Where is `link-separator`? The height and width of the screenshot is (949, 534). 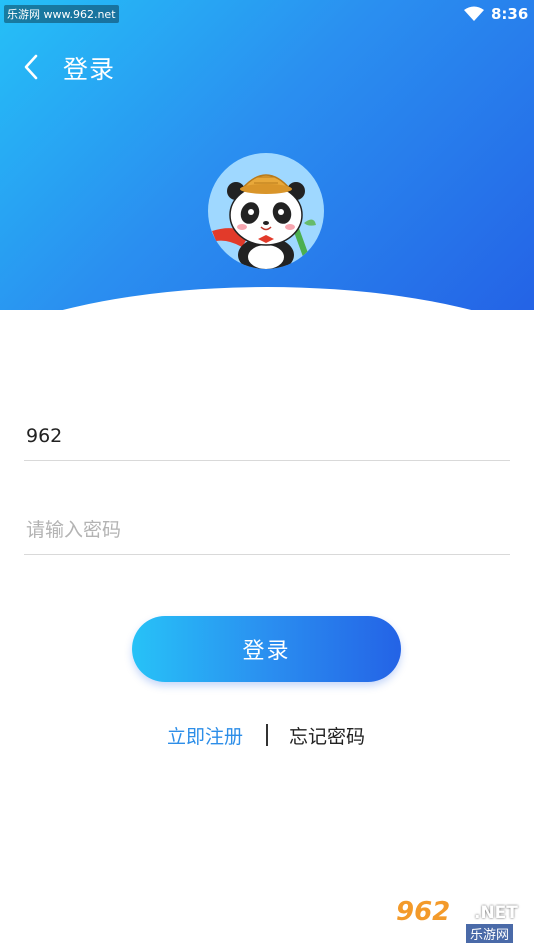 link-separator is located at coordinates (267, 735).